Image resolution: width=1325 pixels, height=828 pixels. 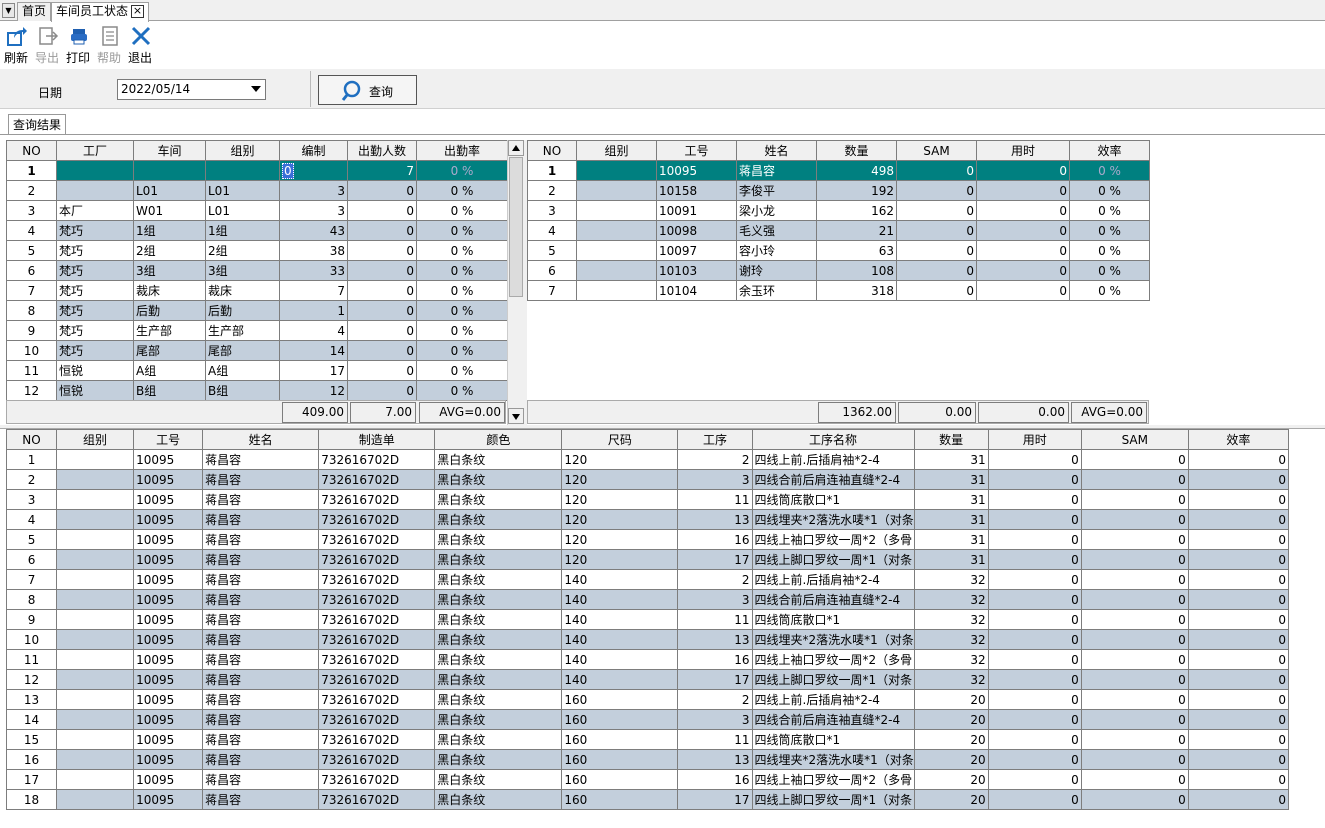 I want to click on table-cell: 13, so click(x=715, y=519).